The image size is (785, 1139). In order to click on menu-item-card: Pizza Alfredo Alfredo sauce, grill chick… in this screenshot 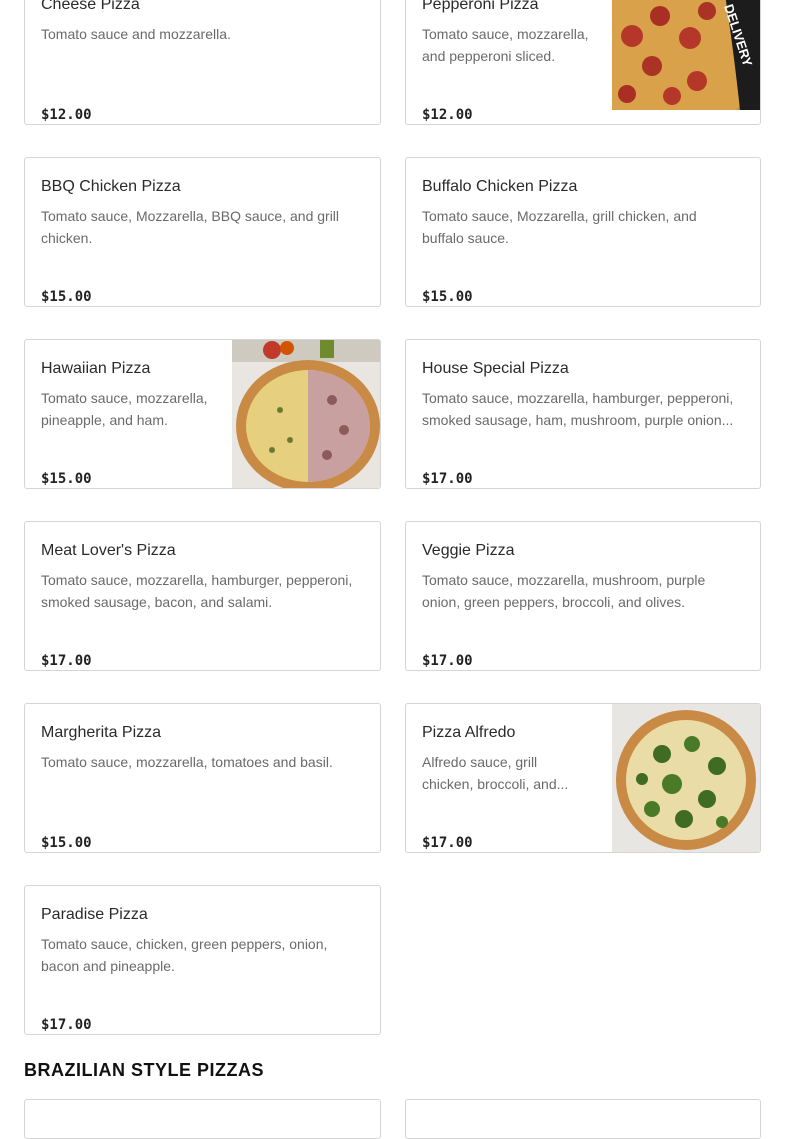, I will do `click(583, 778)`.